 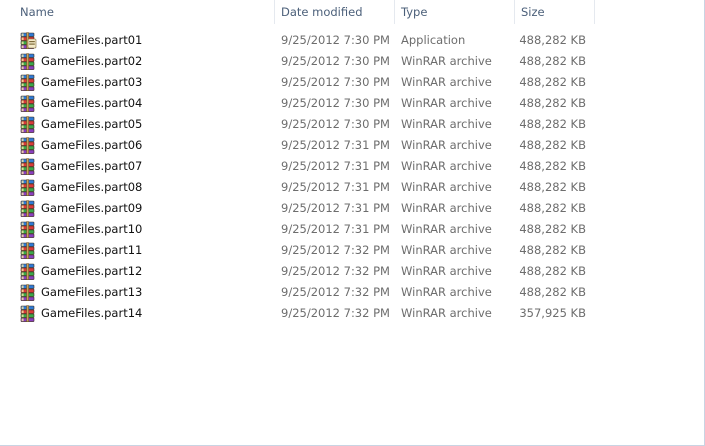 What do you see at coordinates (533, 12) in the screenshot?
I see `column-header-size-label: Size` at bounding box center [533, 12].